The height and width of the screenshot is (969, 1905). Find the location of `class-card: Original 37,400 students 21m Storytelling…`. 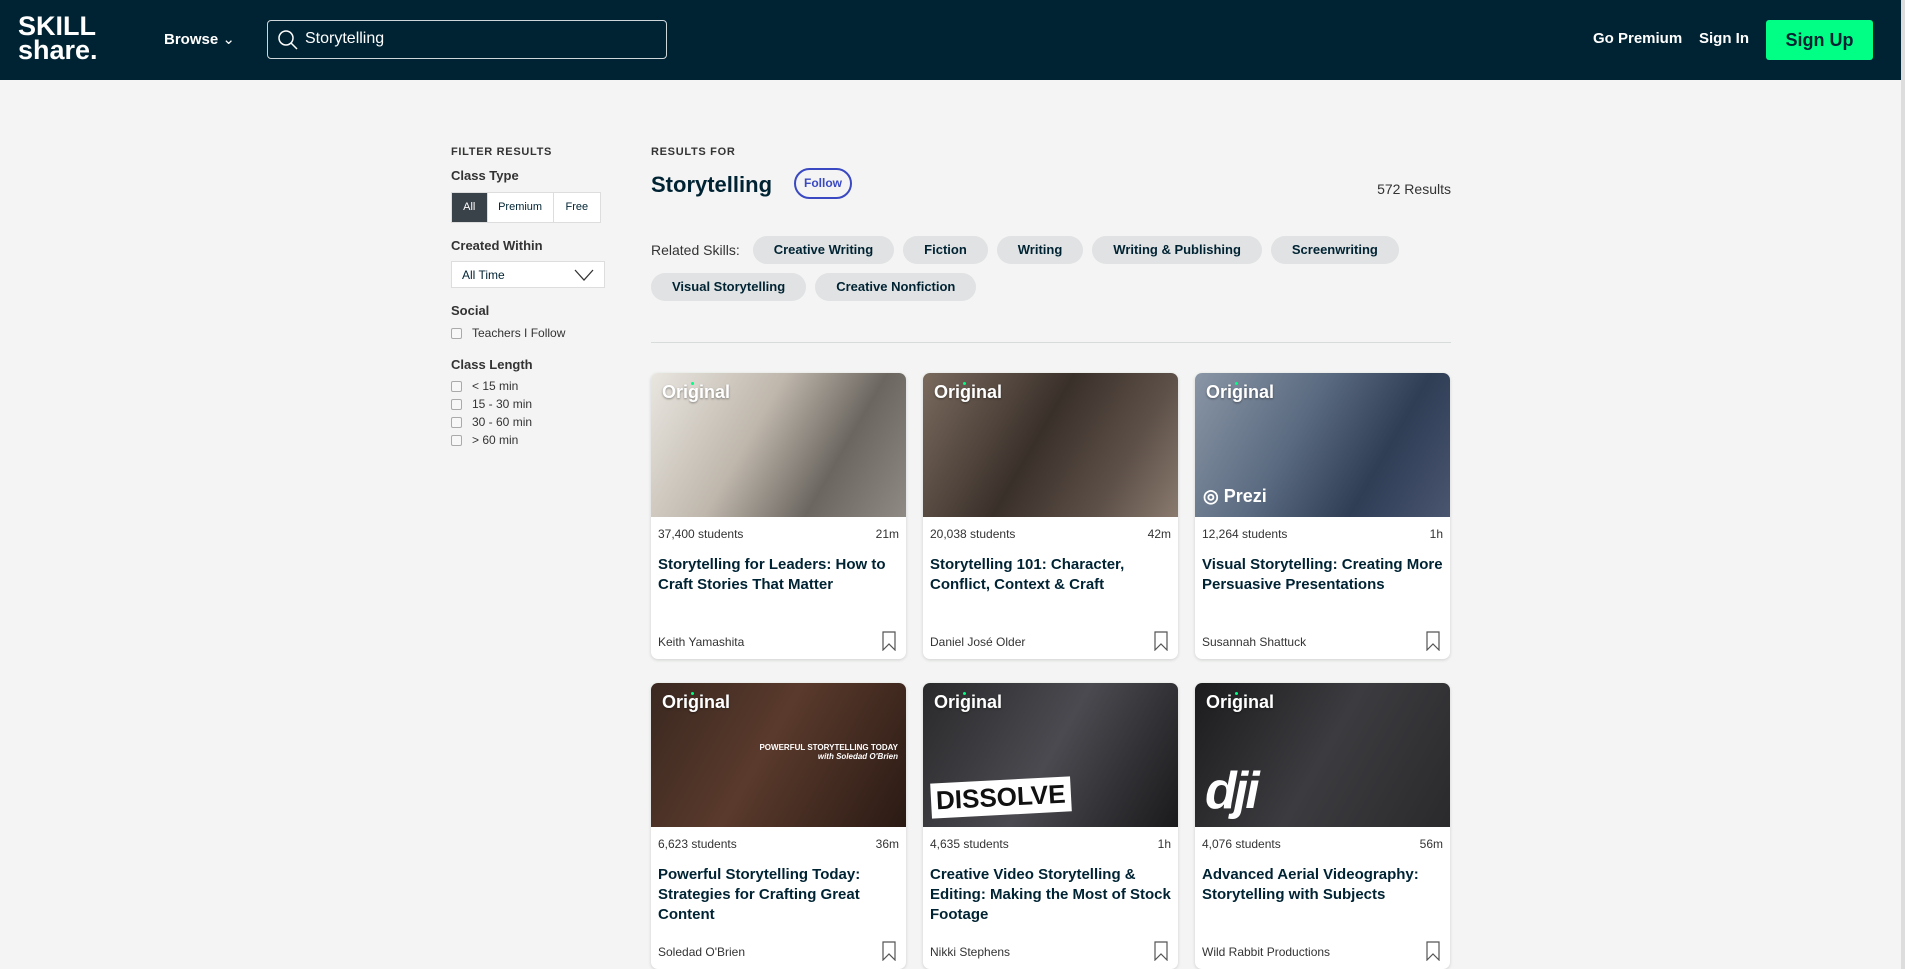

class-card: Original 37,400 students 21m Storytelling… is located at coordinates (778, 516).